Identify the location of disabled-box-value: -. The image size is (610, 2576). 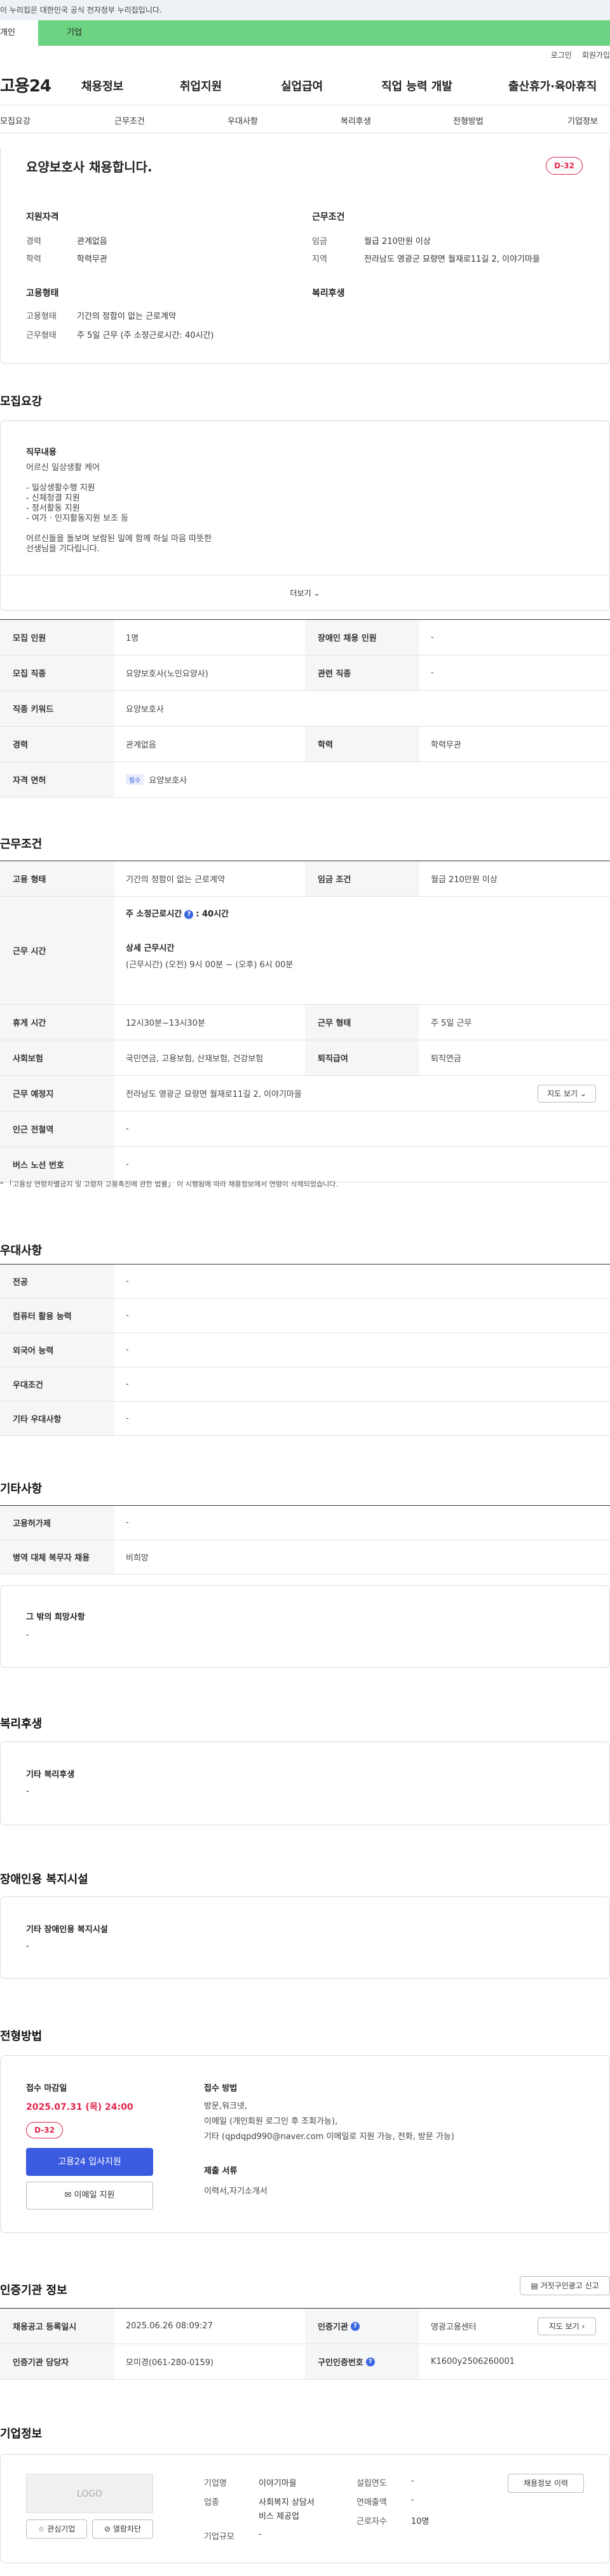
(27, 1946).